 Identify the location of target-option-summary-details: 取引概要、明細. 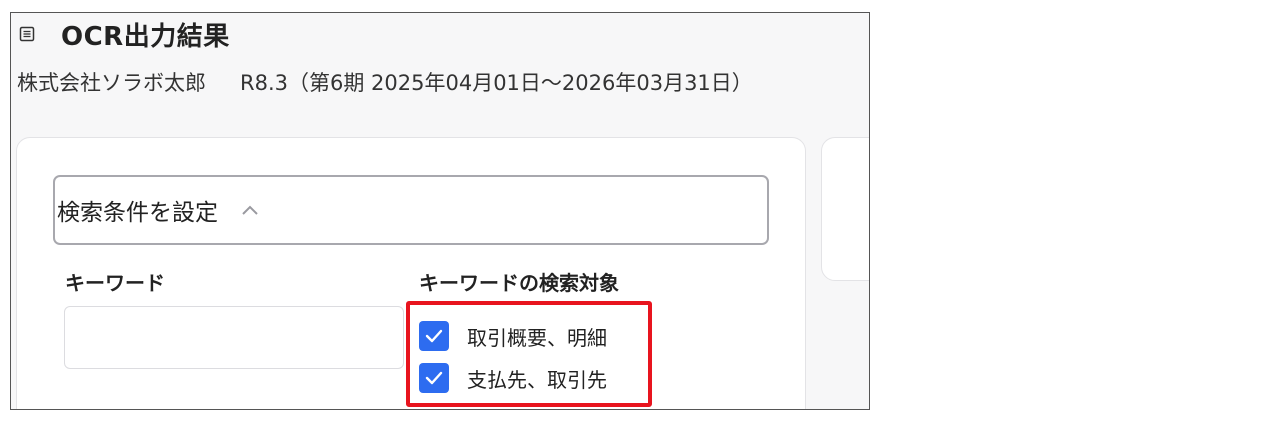
(513, 336).